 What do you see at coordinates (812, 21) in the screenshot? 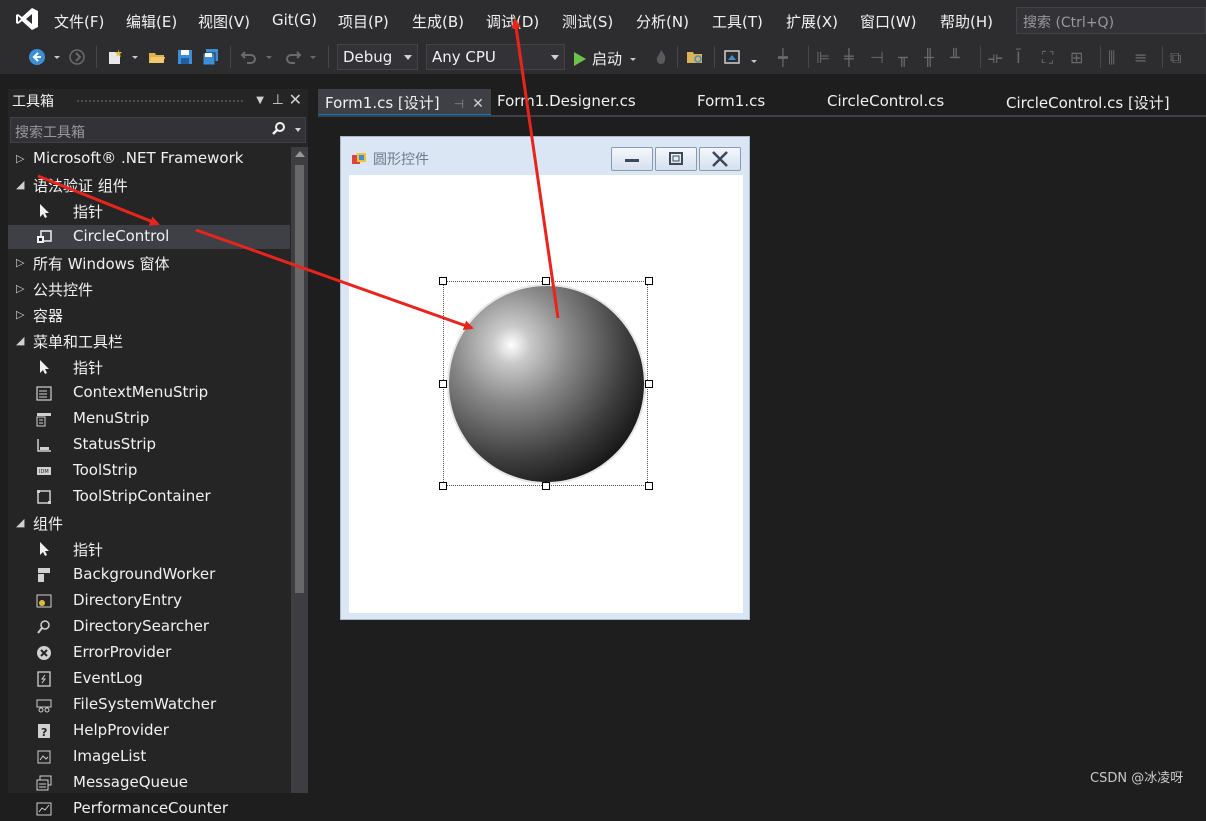
I see `menu-extensions: 扩展(X)` at bounding box center [812, 21].